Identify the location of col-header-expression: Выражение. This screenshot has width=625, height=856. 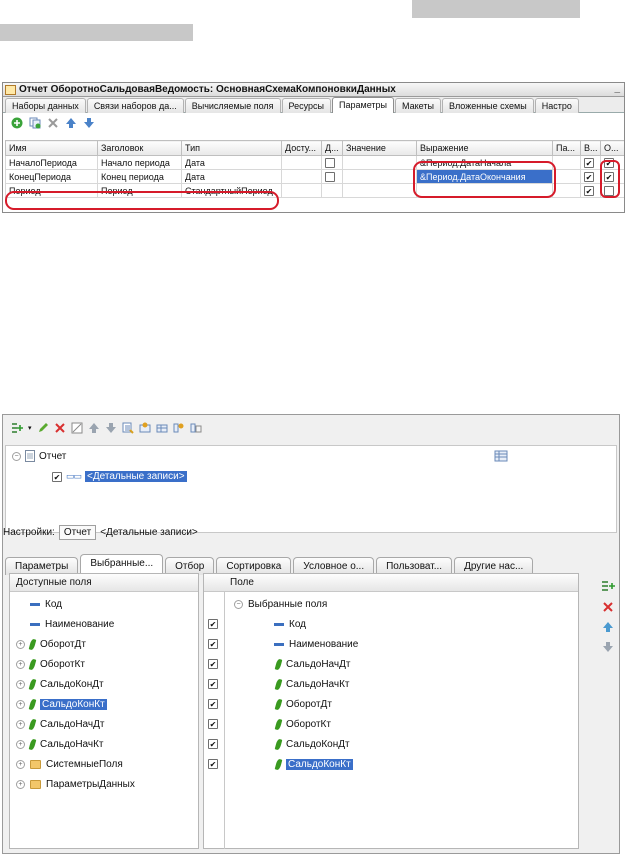
(484, 148).